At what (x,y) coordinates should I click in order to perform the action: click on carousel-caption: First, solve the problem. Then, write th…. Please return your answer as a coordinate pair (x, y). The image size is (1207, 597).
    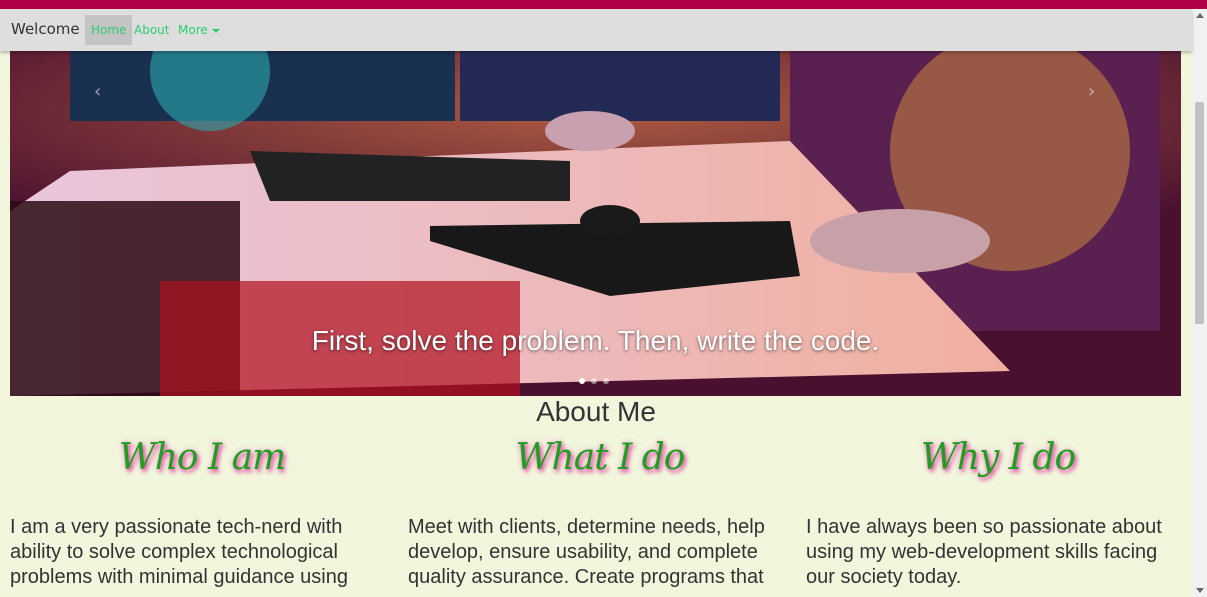
    Looking at the image, I should click on (595, 340).